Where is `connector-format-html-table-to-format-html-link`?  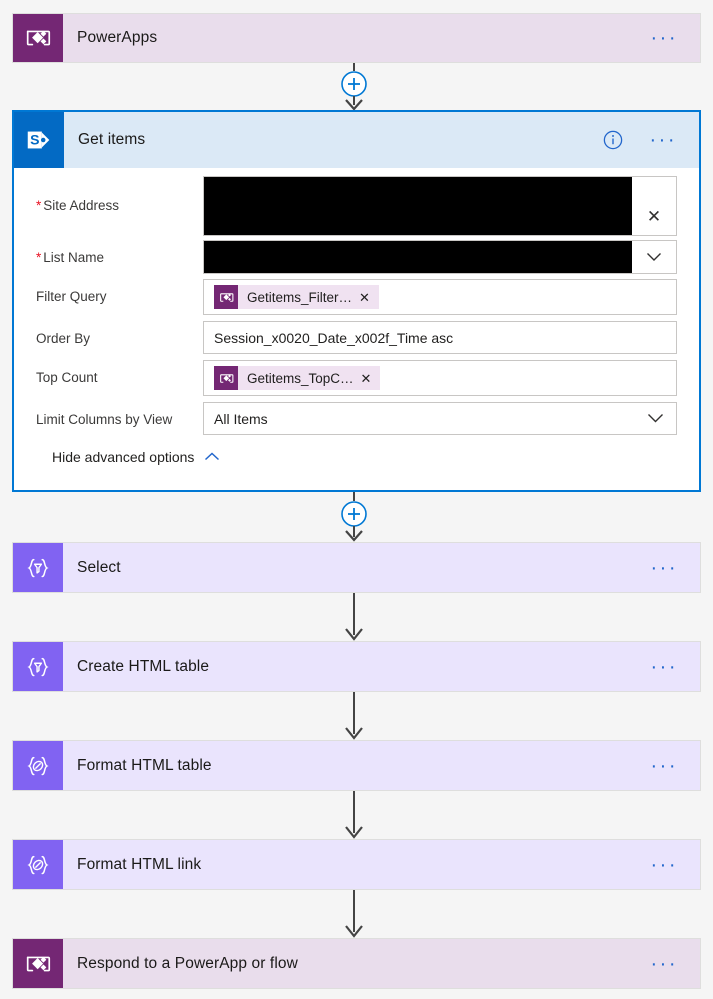
connector-format-html-table-to-format-html-link is located at coordinates (354, 815).